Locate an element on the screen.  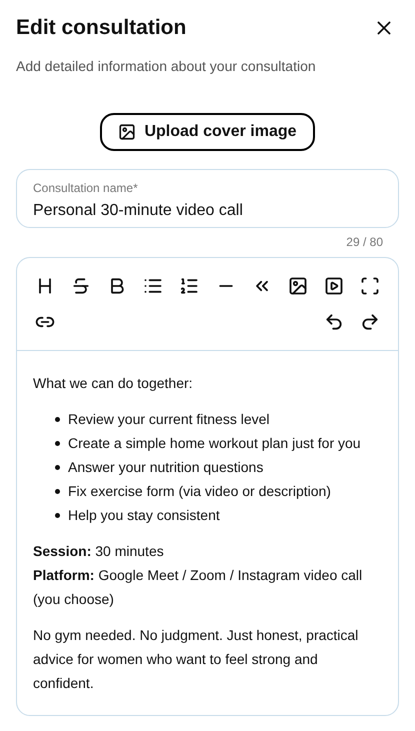
dialog-subtitle: Add detailed information about your consultation is located at coordinates (166, 66).